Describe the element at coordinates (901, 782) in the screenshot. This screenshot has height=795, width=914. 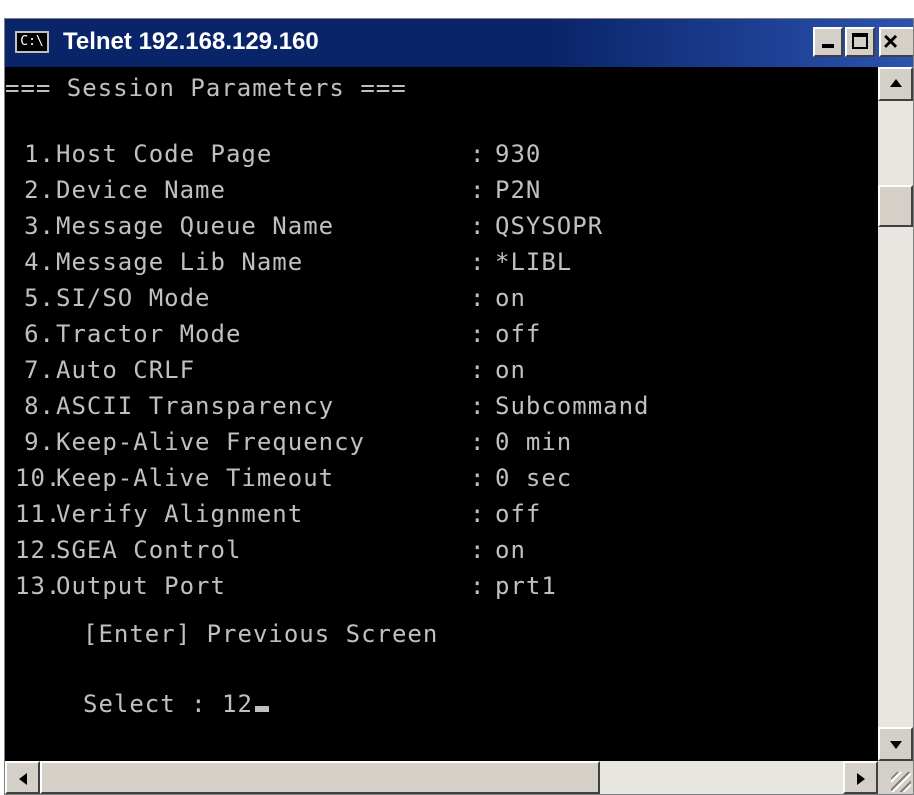
I see `resize-grip-icon` at that location.